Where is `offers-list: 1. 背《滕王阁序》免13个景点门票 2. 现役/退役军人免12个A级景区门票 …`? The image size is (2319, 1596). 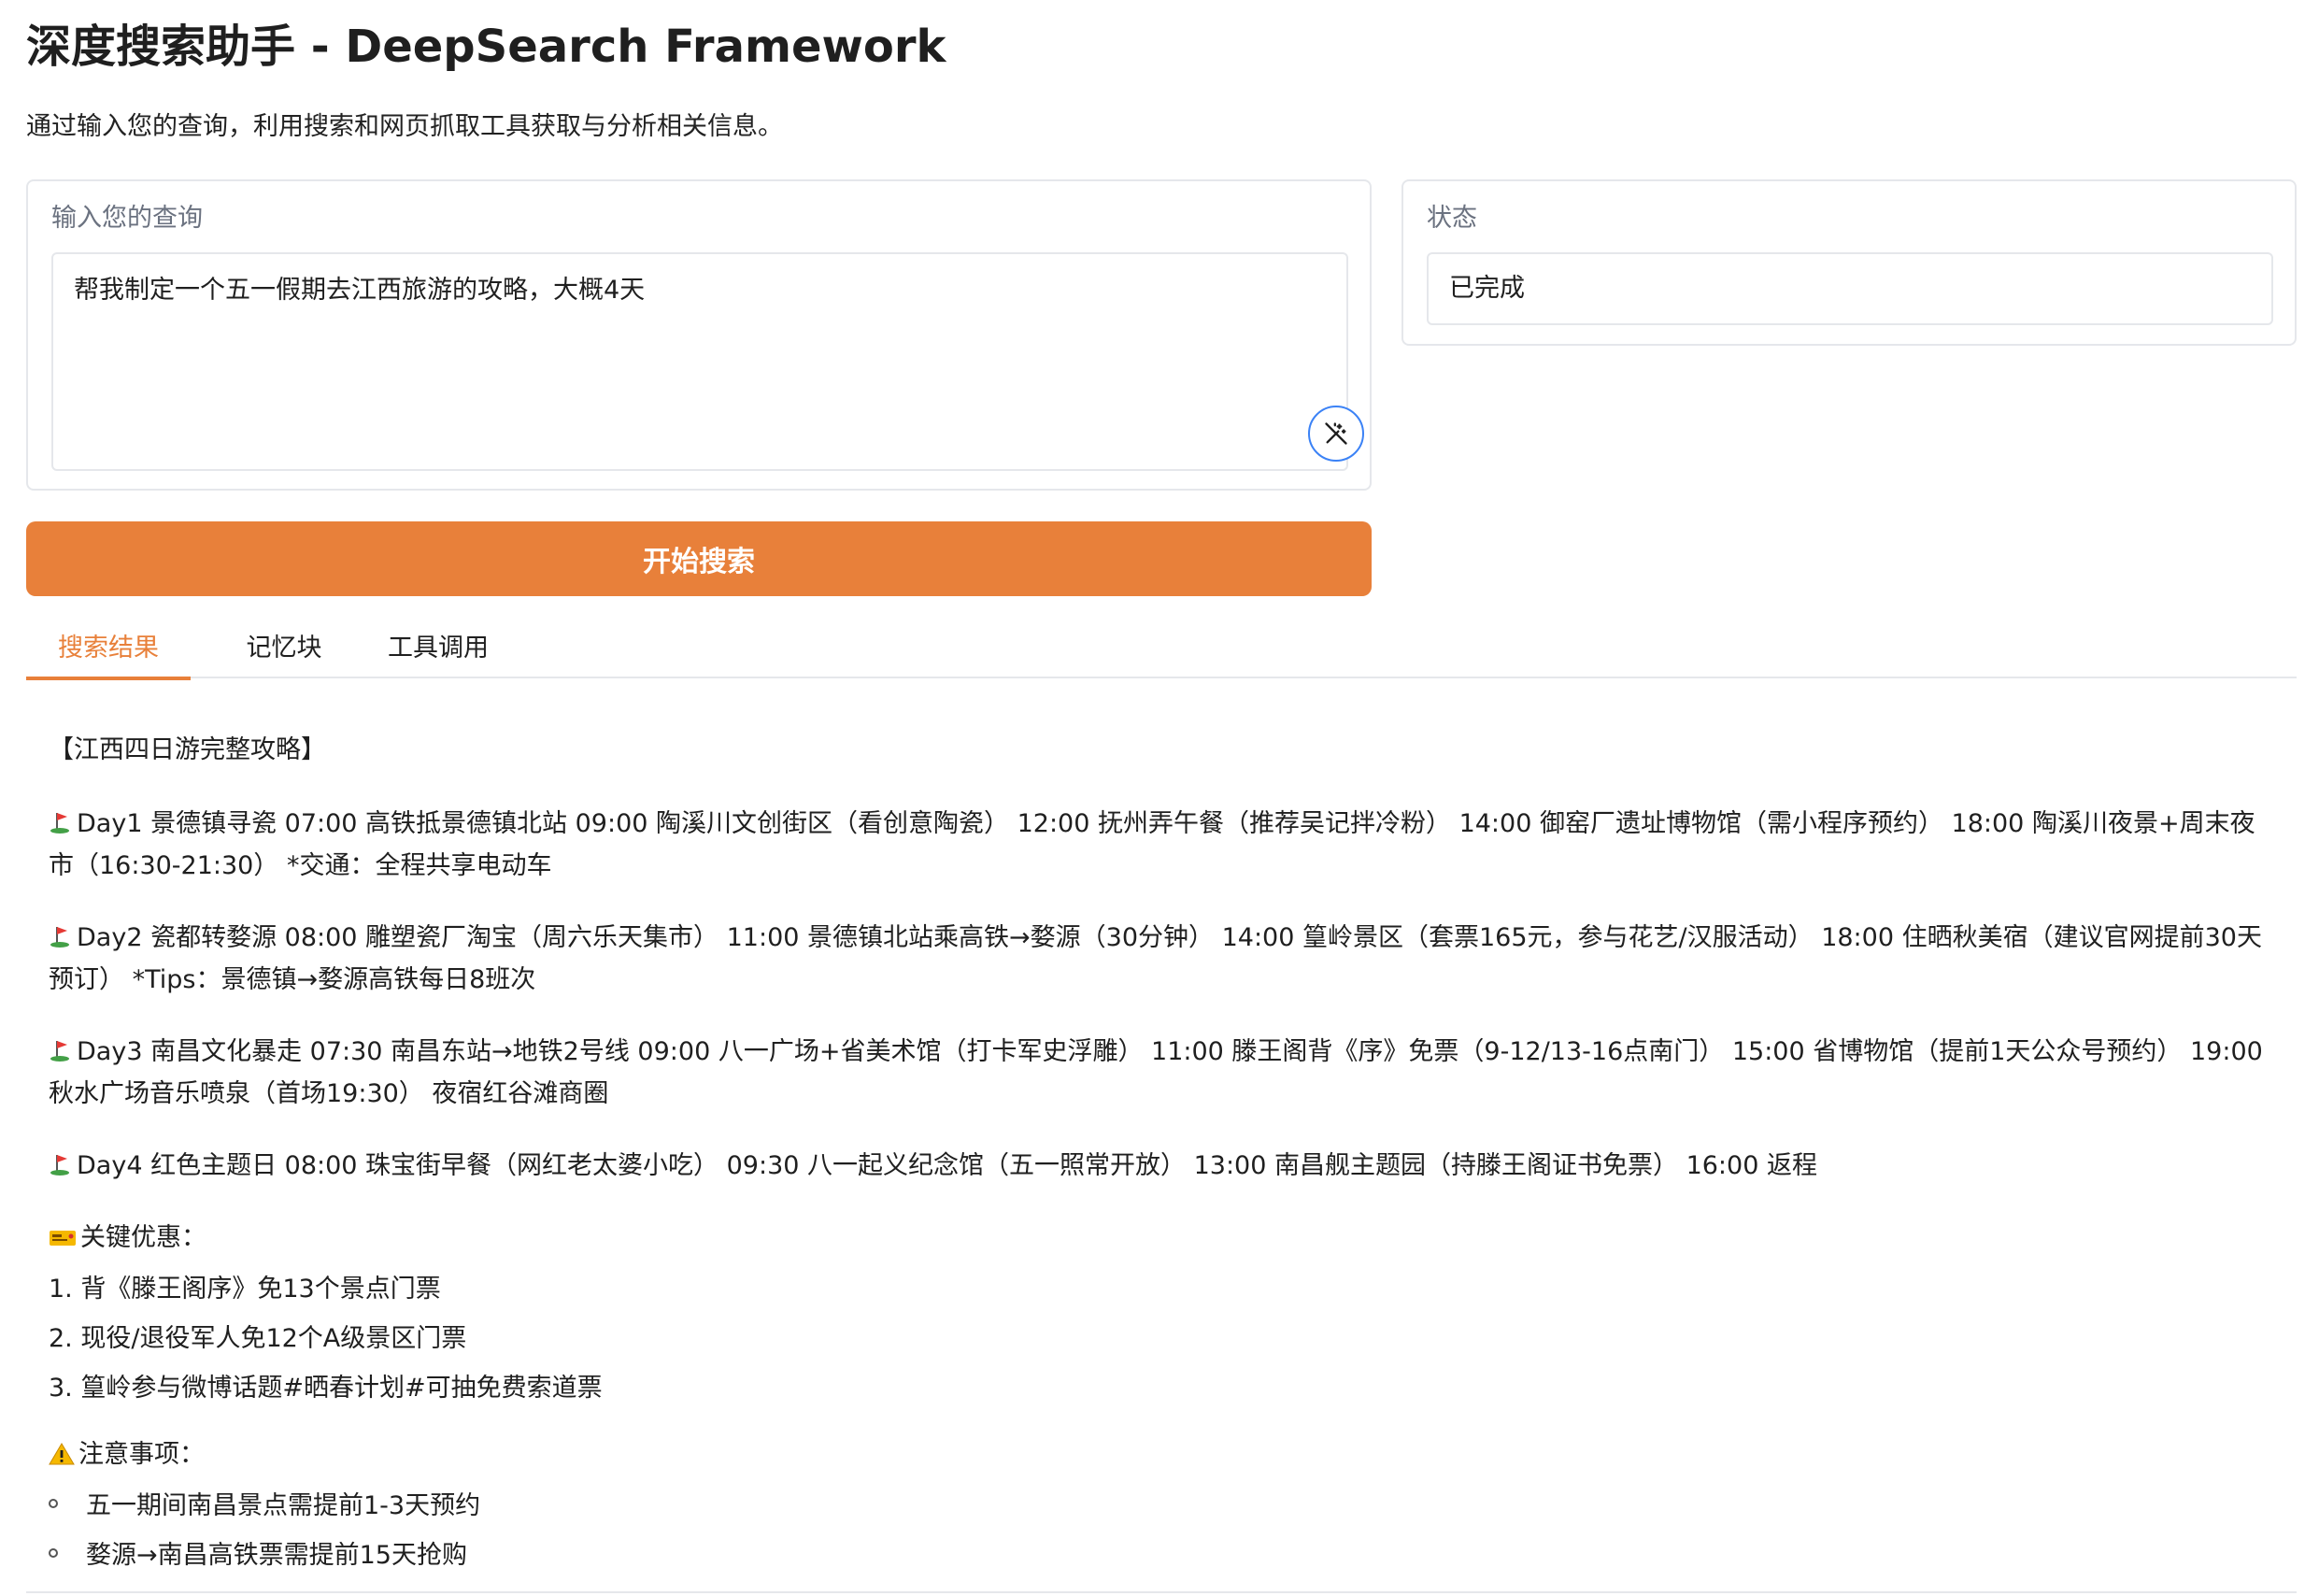
offers-list: 1. 背《滕王阁序》免13个景点门票 2. 现役/退役军人免12个A级景区门票 … is located at coordinates (1160, 1338).